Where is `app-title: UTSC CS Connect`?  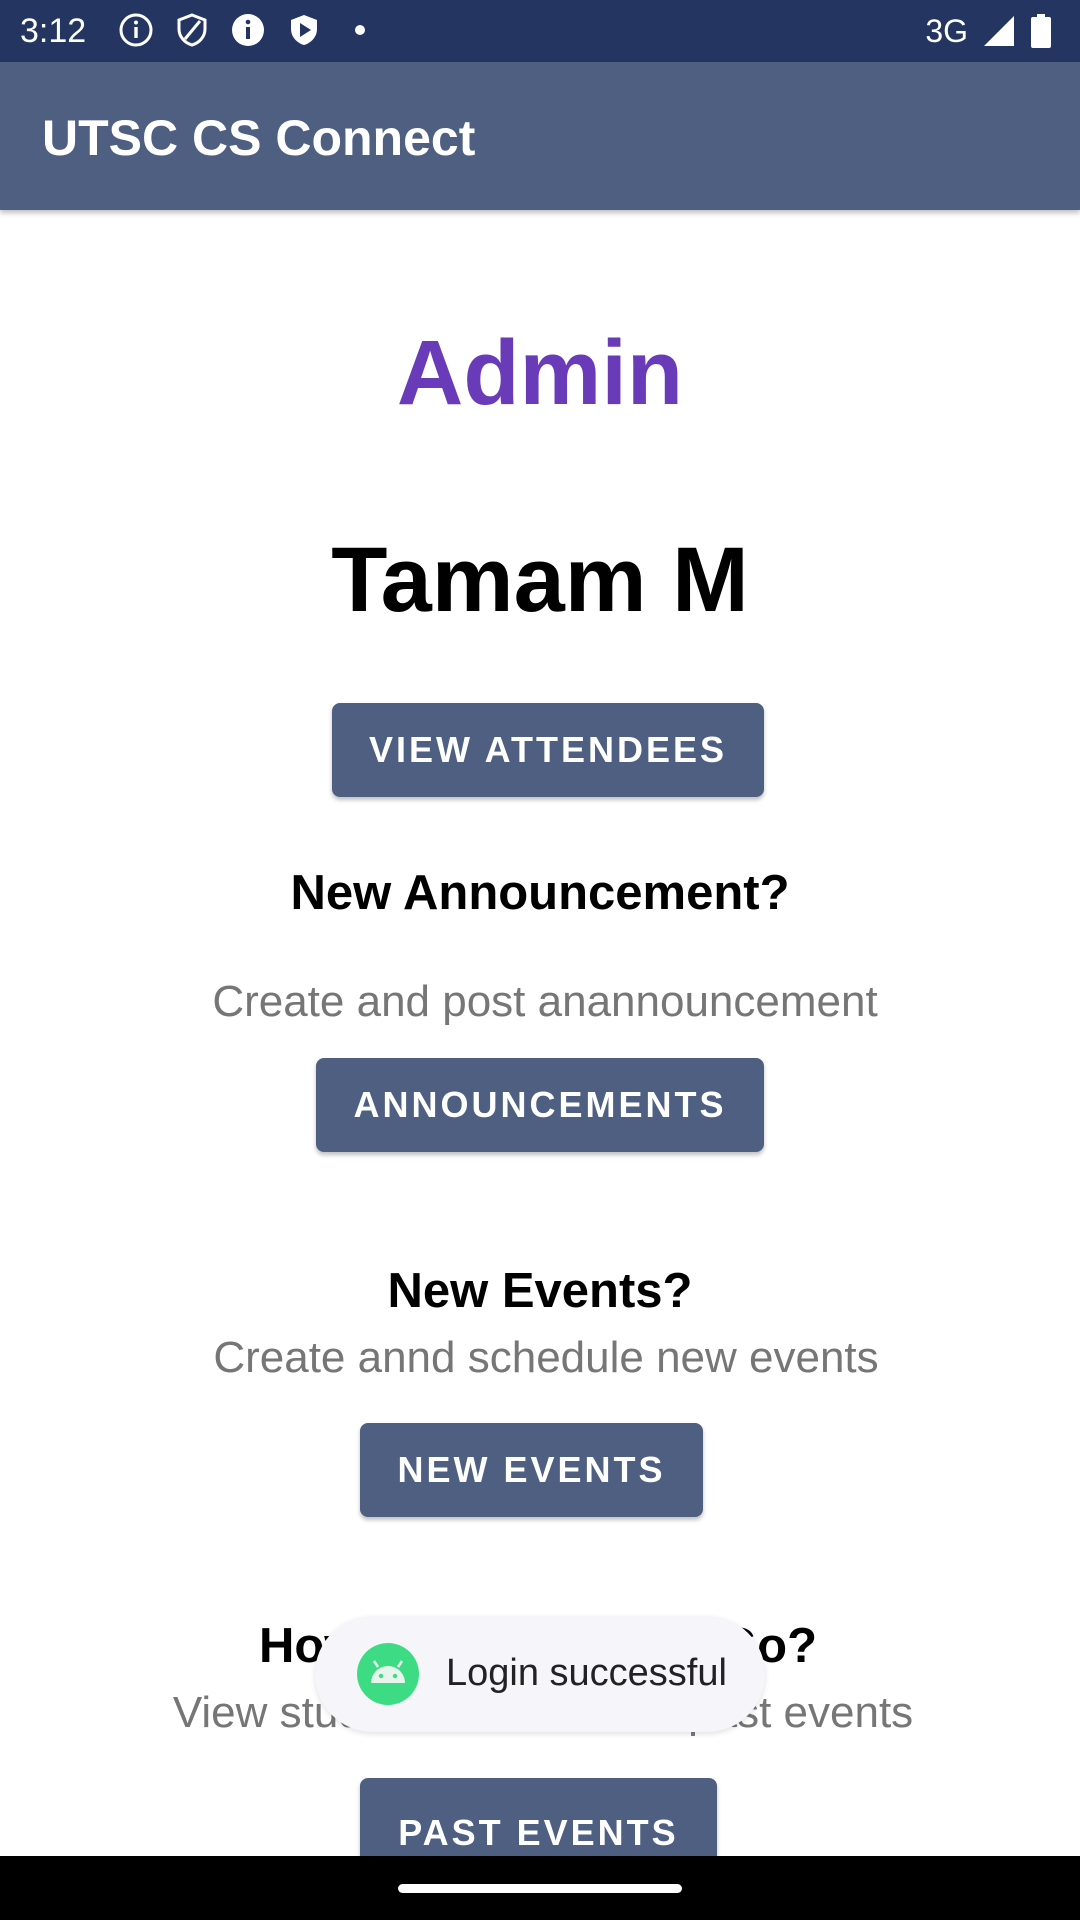 app-title: UTSC CS Connect is located at coordinates (259, 138).